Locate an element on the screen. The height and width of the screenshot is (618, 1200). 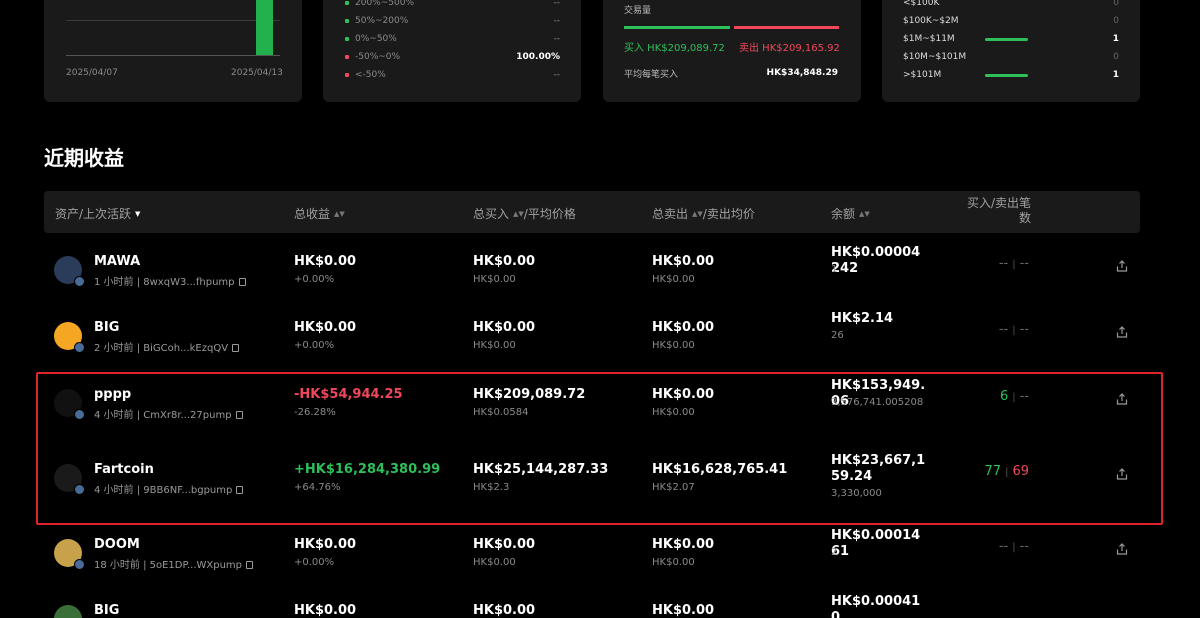
buy-avg-price: HK$0.0584 is located at coordinates (501, 412).